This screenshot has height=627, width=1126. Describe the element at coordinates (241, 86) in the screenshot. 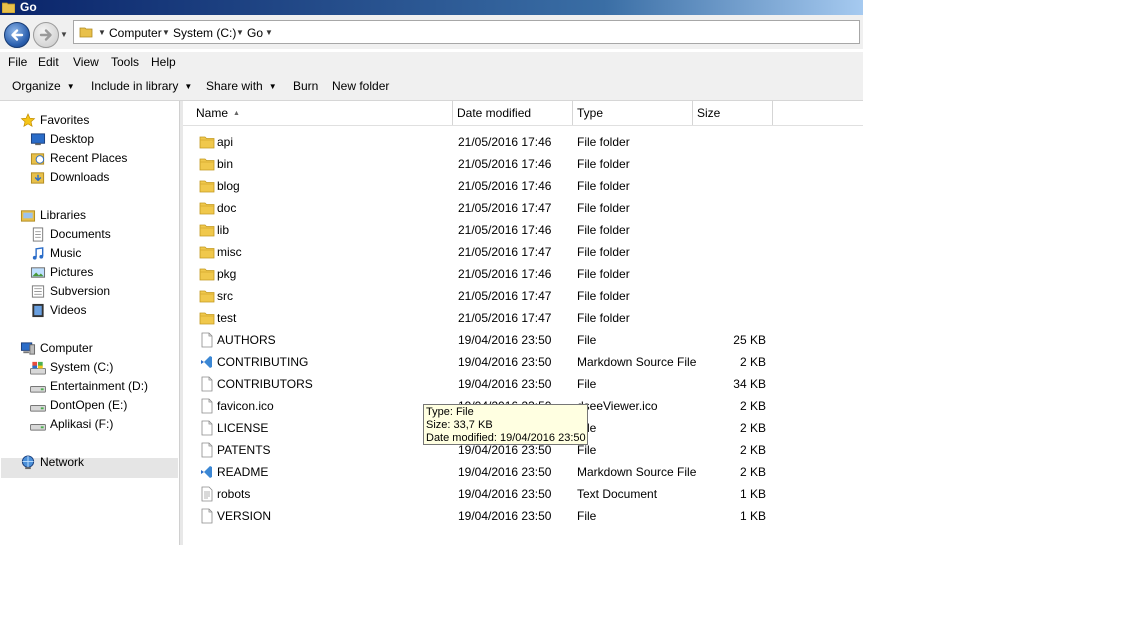

I see `share-with-button: Share with ▼` at that location.